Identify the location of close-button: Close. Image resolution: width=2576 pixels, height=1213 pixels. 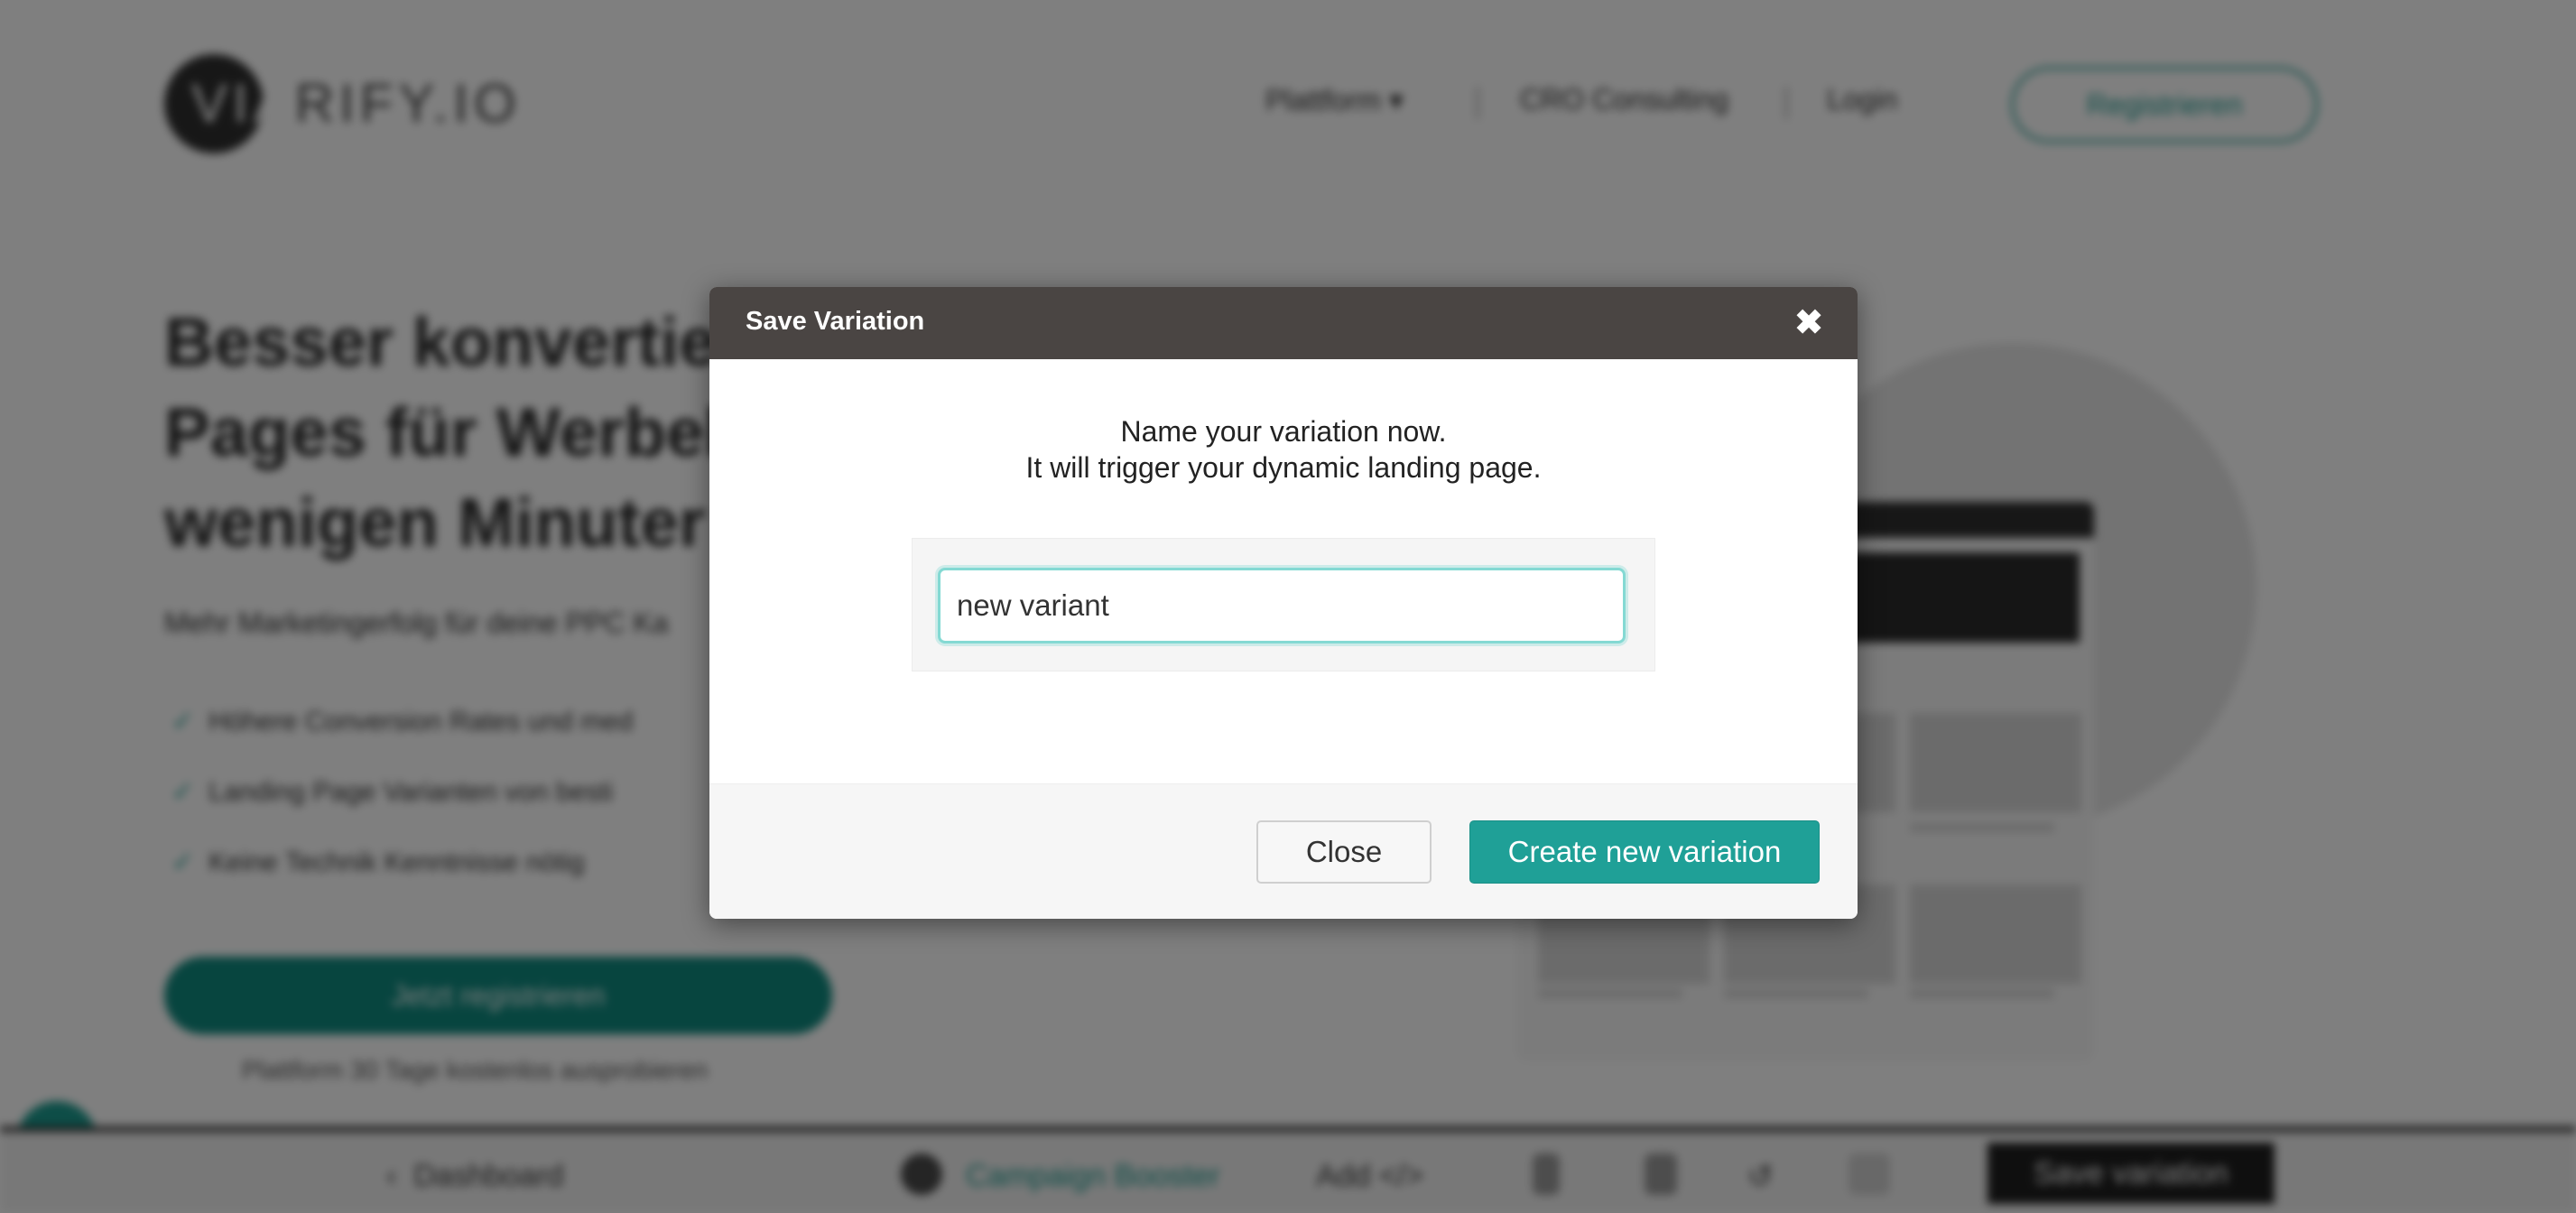
(1344, 852).